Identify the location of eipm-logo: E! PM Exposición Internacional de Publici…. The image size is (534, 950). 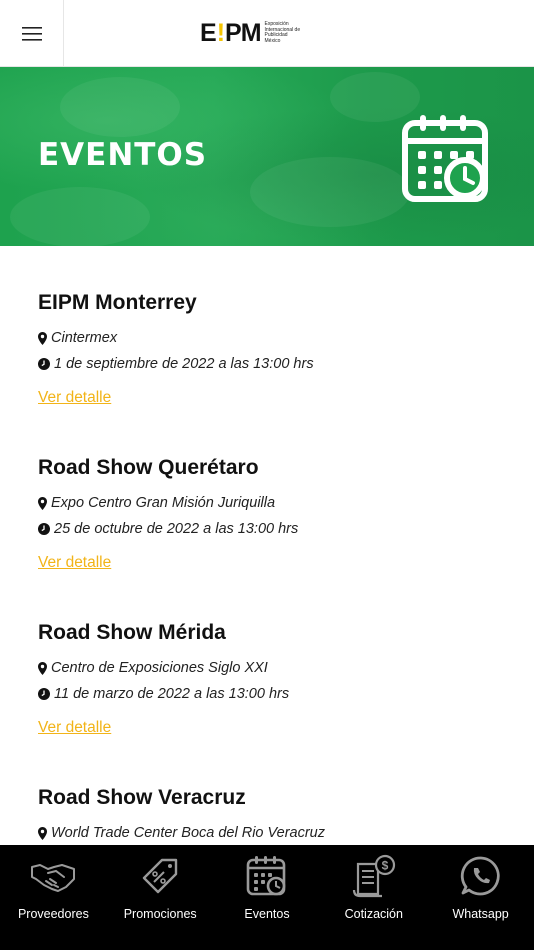
(268, 33).